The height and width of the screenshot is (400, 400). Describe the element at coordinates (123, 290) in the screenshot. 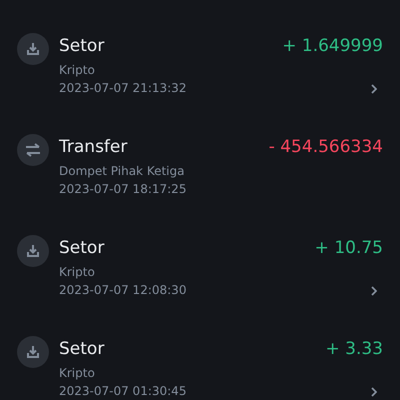

I see `transaction-datetime: 2023-07-07 12:08:30` at that location.